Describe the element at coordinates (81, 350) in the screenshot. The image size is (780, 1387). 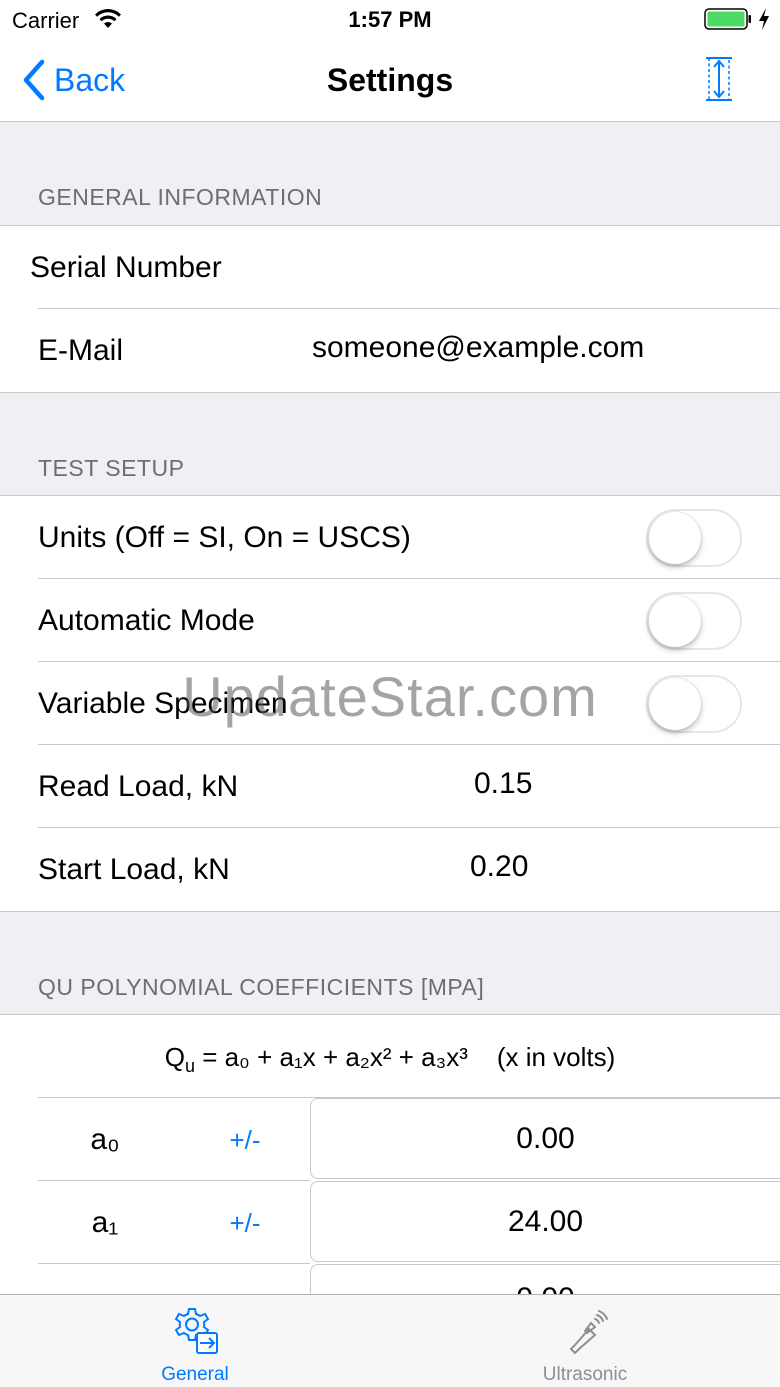
I see `email-label: E-Mail` at that location.